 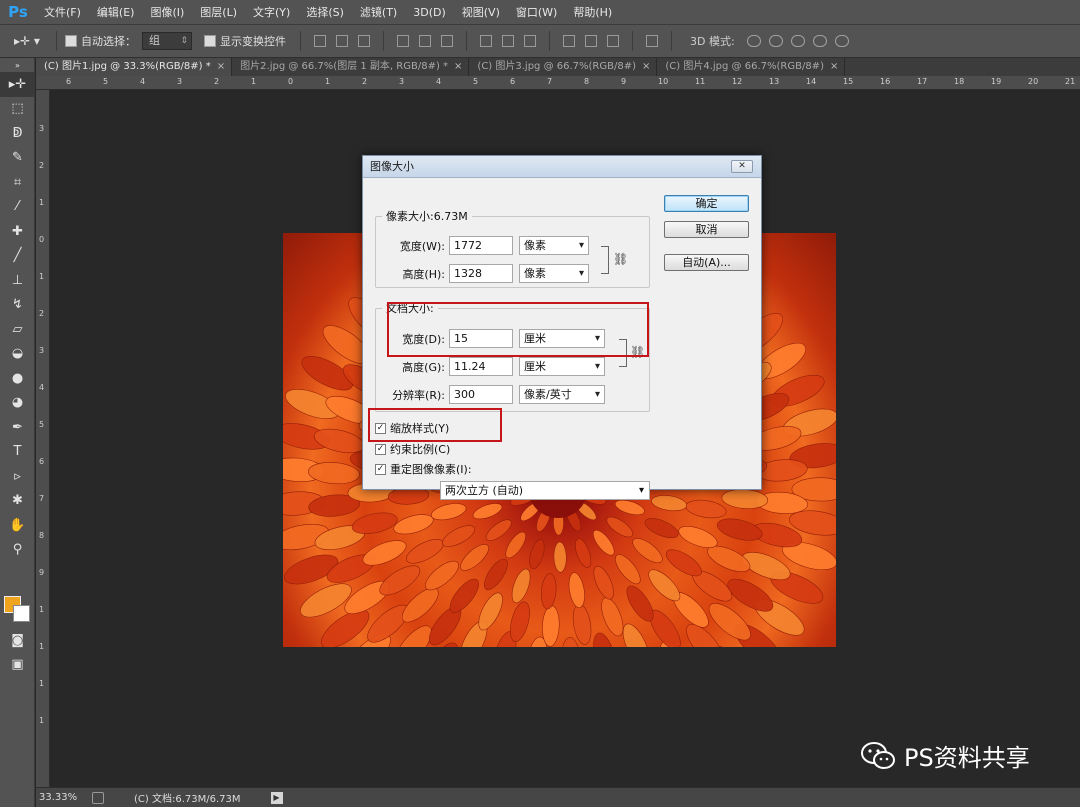 I want to click on ok-button: 确定, so click(x=706, y=203).